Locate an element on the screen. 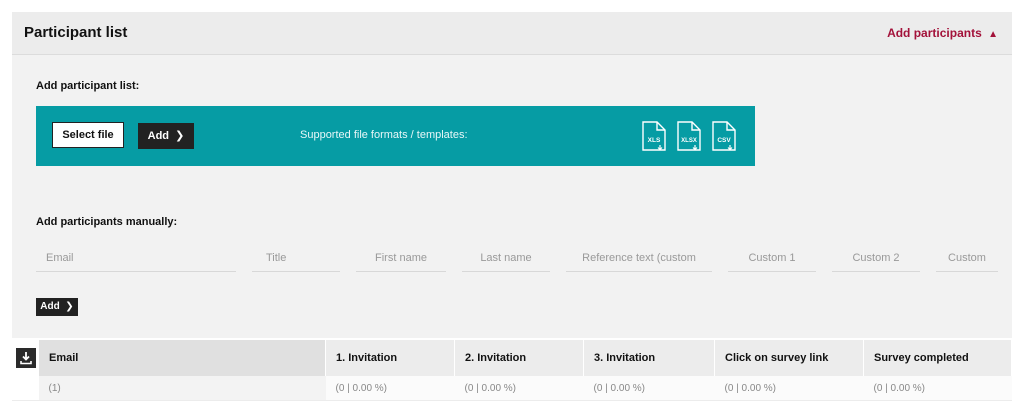 The height and width of the screenshot is (414, 1024). select-file-button: Select file is located at coordinates (88, 135).